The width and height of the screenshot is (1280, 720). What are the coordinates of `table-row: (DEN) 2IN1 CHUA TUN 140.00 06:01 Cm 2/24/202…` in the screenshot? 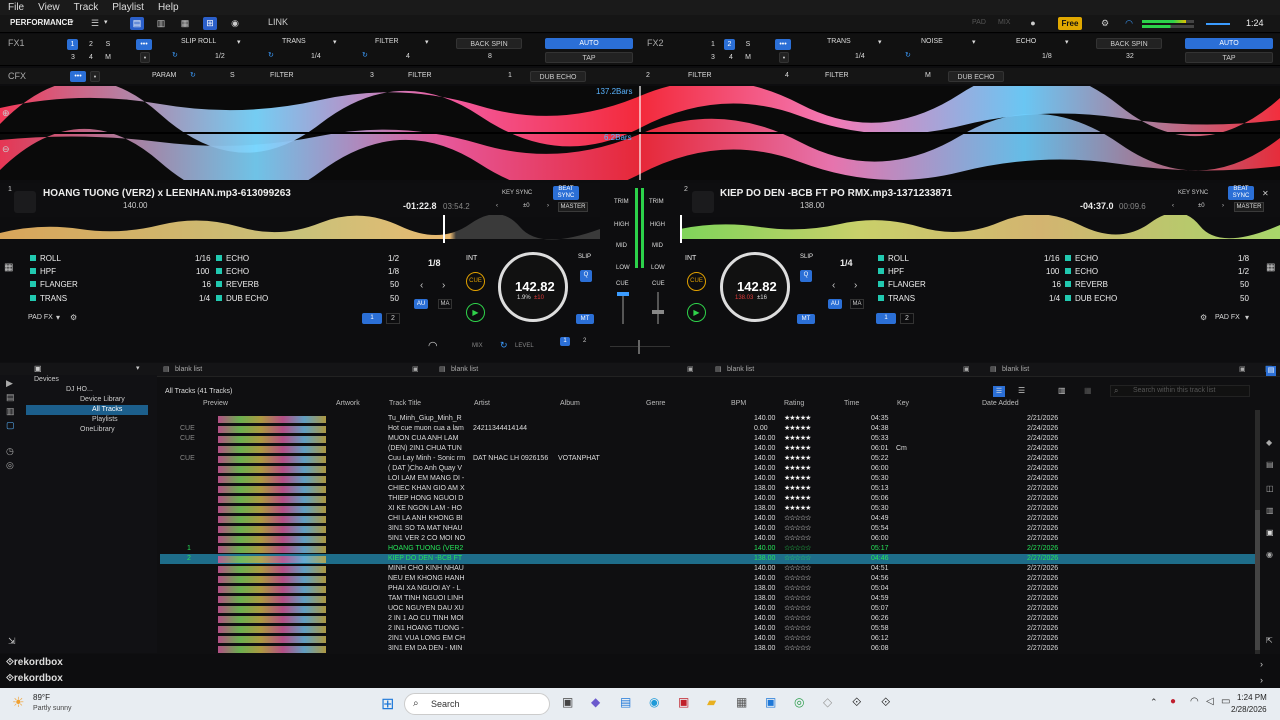 It's located at (707, 449).